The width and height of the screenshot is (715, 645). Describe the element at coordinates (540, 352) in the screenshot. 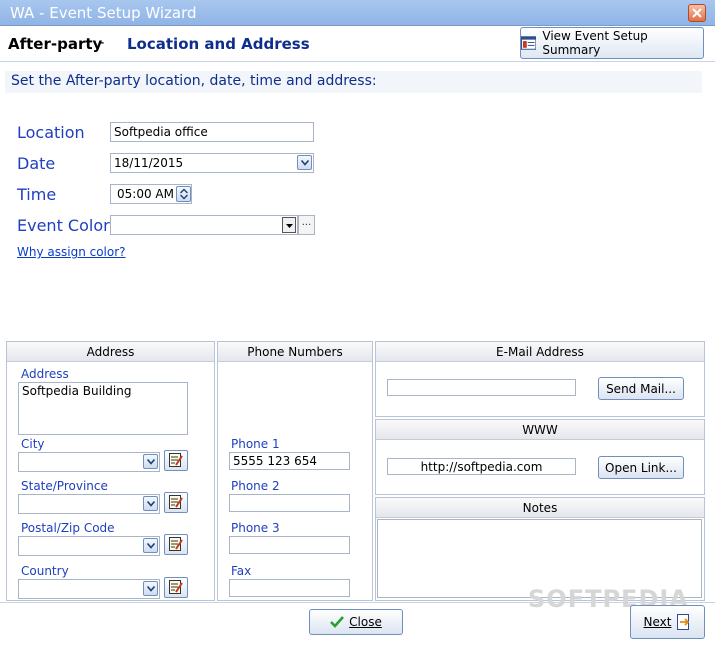

I see `email-panel-header: E-Mail Address` at that location.